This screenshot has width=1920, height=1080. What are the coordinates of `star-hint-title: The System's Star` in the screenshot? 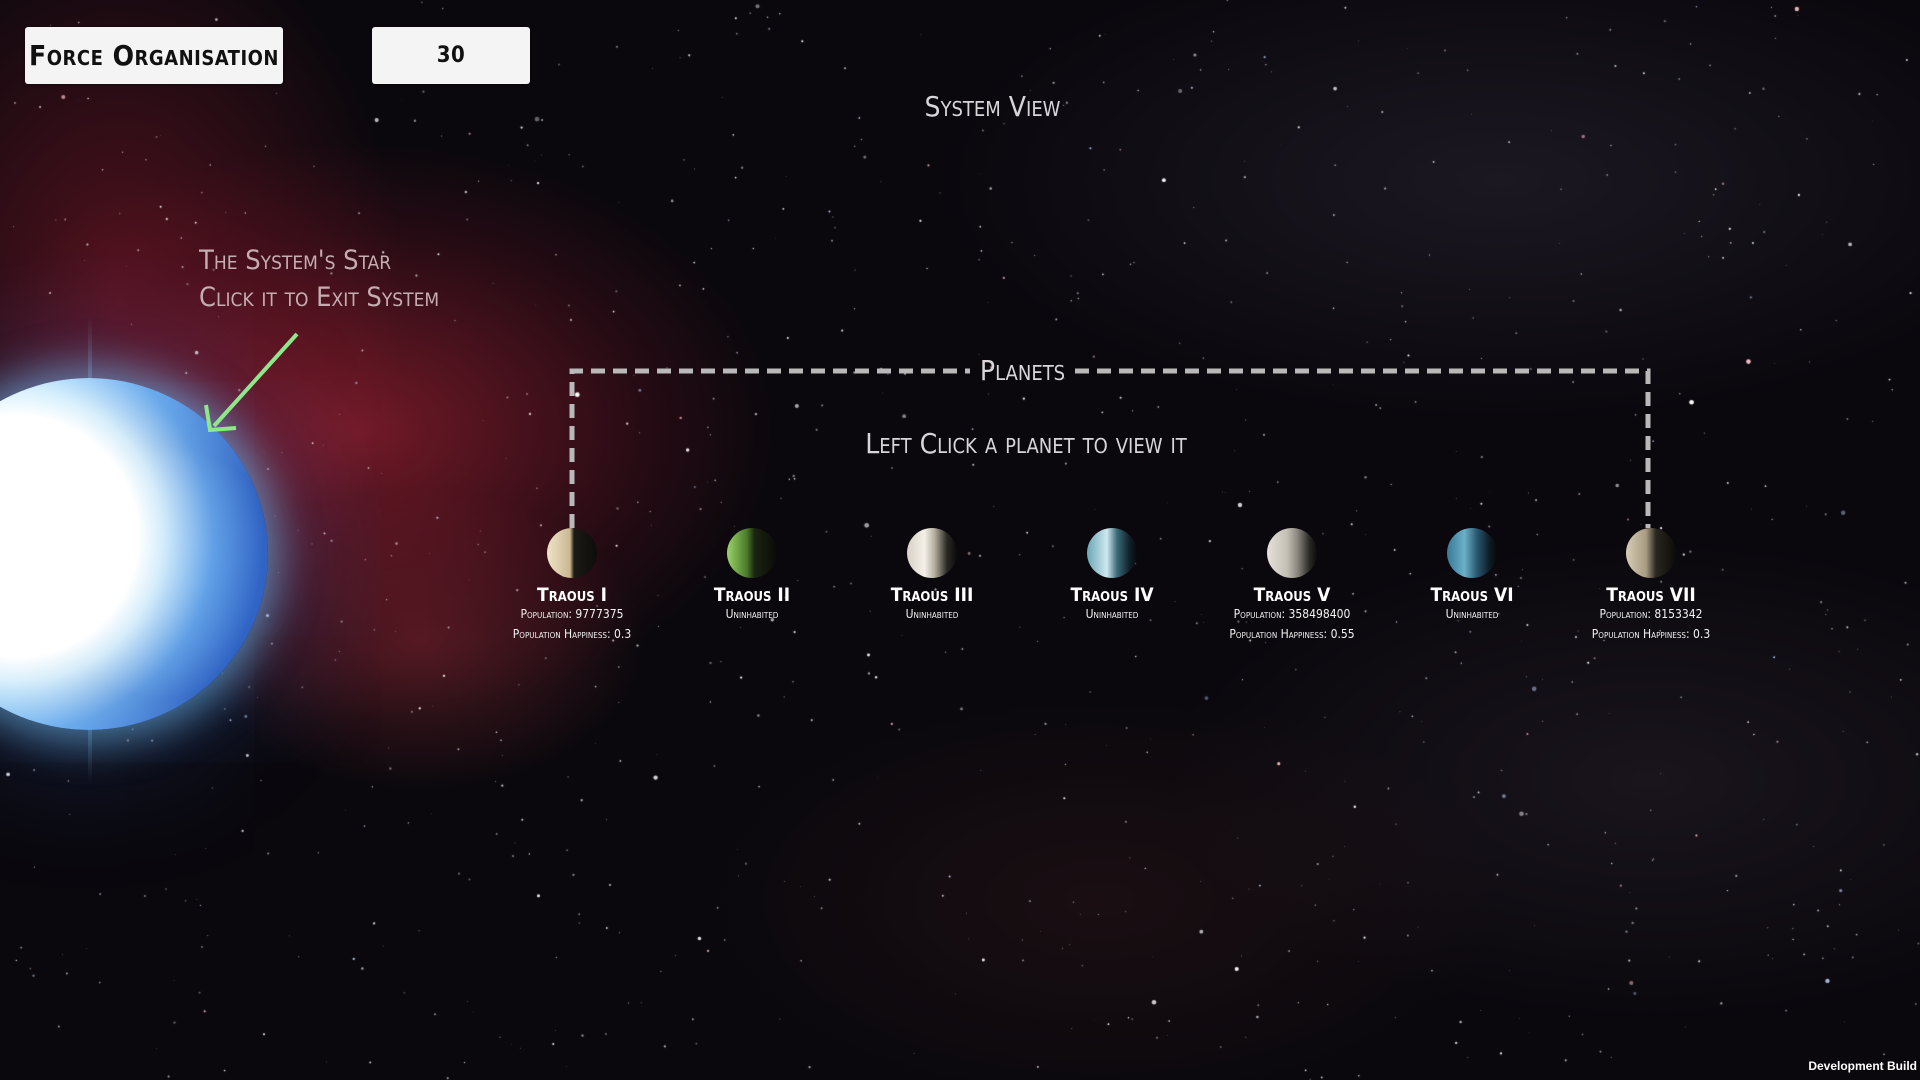 It's located at (295, 260).